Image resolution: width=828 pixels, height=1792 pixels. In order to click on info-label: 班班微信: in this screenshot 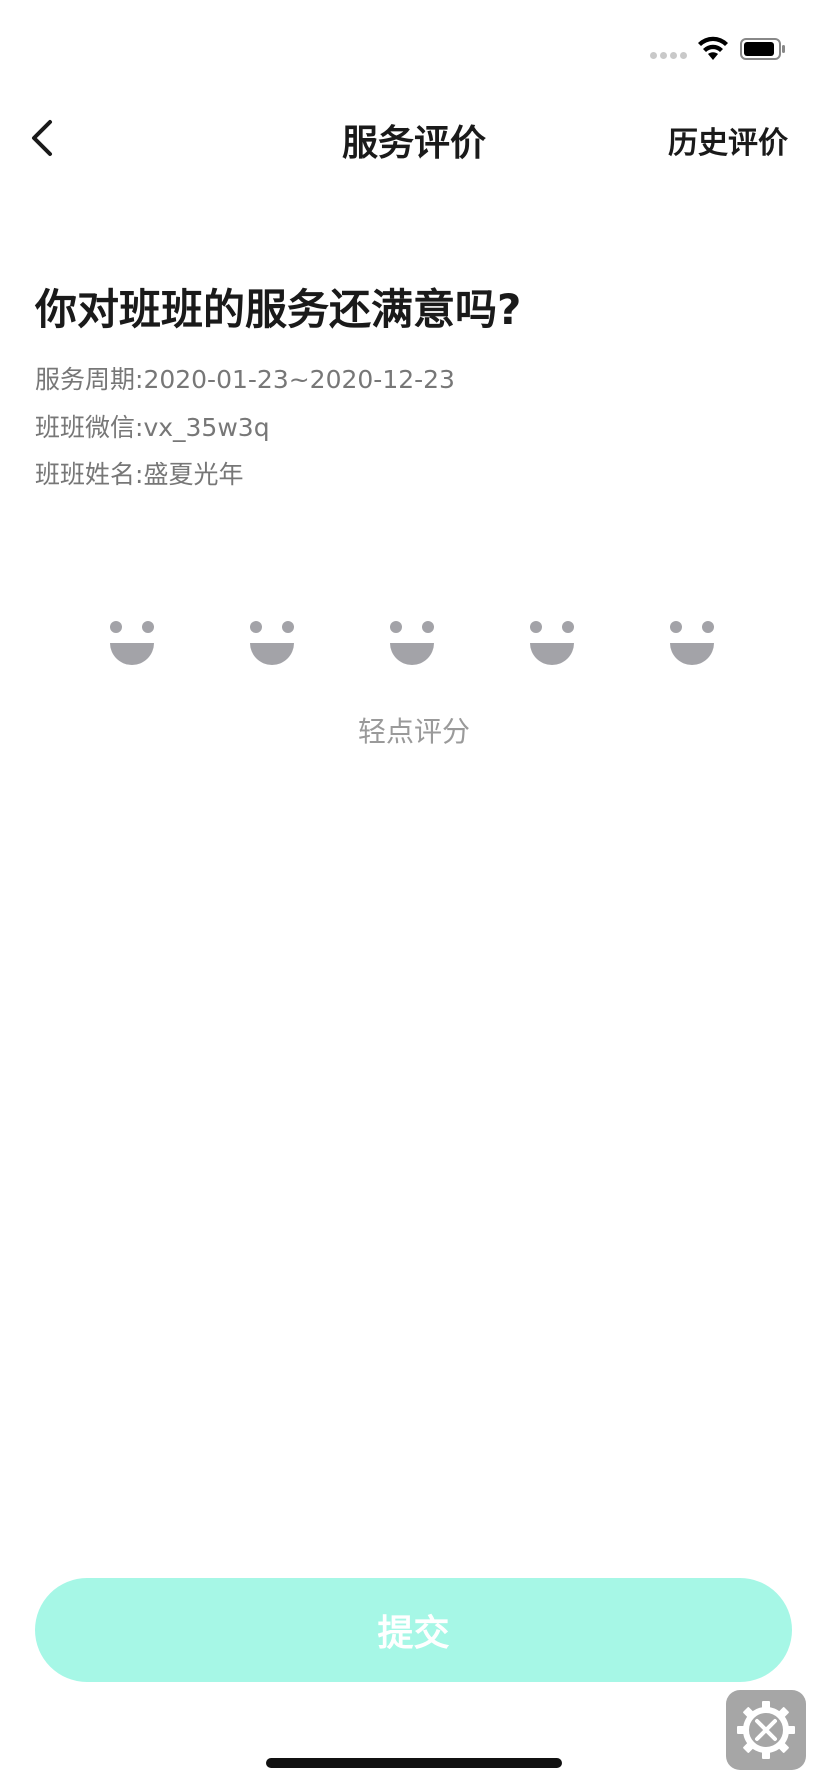, I will do `click(89, 427)`.